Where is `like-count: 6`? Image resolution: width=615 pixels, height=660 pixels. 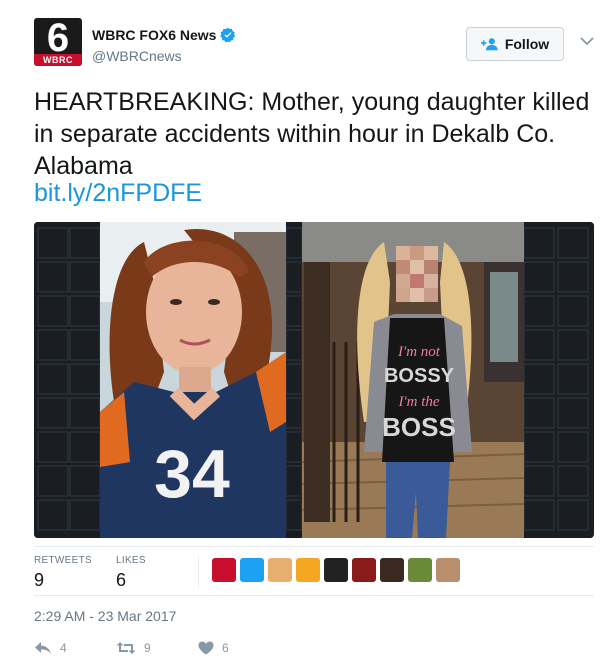 like-count: 6 is located at coordinates (225, 648).